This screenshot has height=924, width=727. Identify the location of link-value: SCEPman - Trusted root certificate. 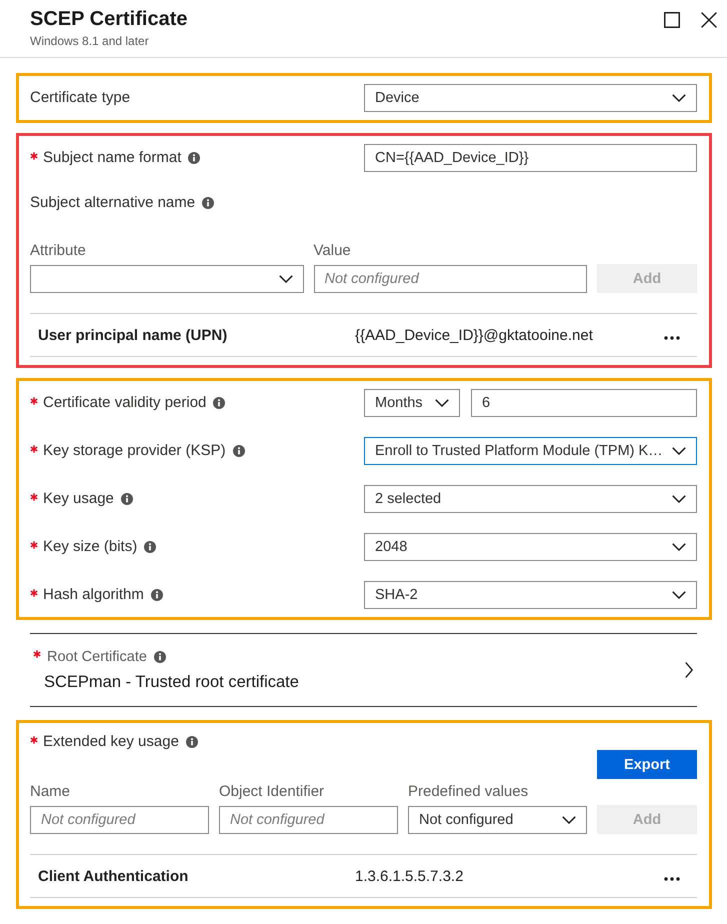
(172, 682).